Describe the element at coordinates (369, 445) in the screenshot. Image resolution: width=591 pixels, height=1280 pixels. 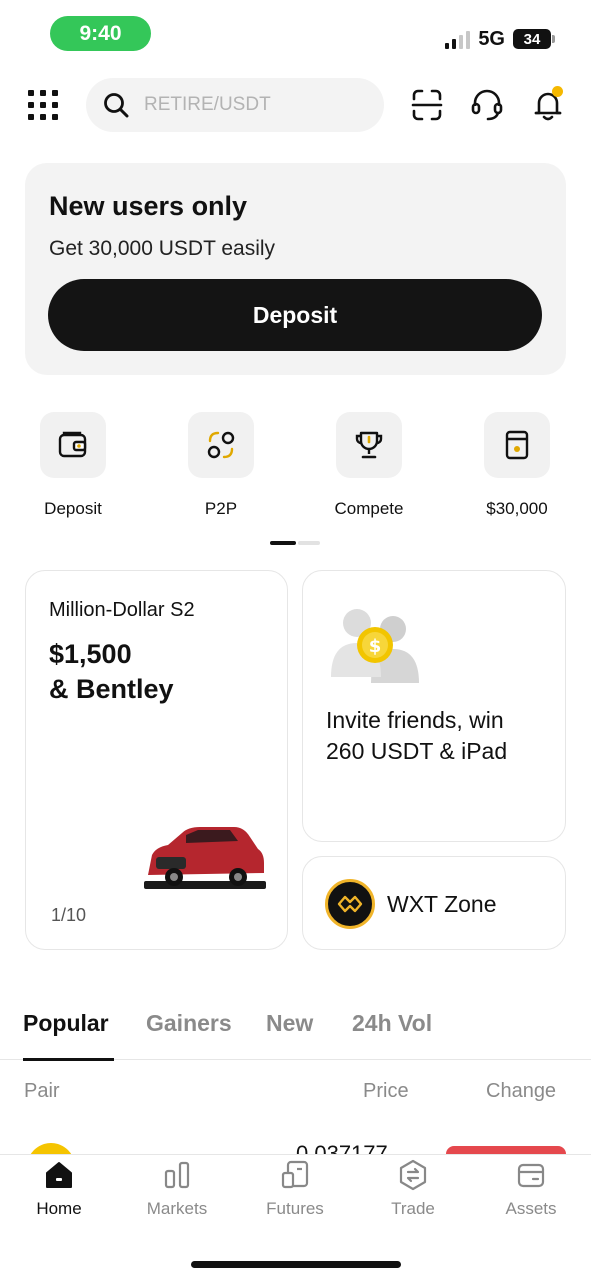
I see `trophy-icon` at that location.